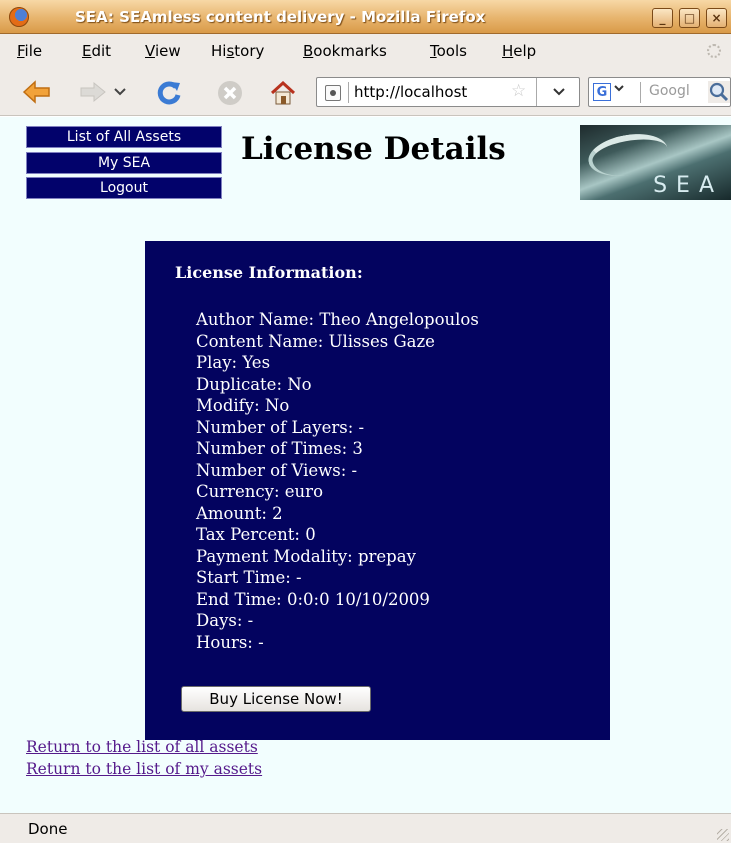 The width and height of the screenshot is (731, 843). Describe the element at coordinates (283, 93) in the screenshot. I see `home-icon` at that location.